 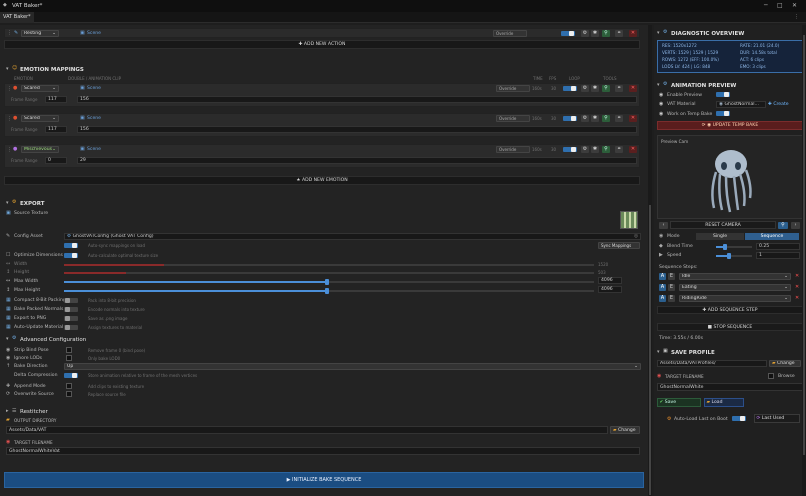 What do you see at coordinates (785, 363) in the screenshot?
I see `change-profile-button: ▰ Change` at bounding box center [785, 363].